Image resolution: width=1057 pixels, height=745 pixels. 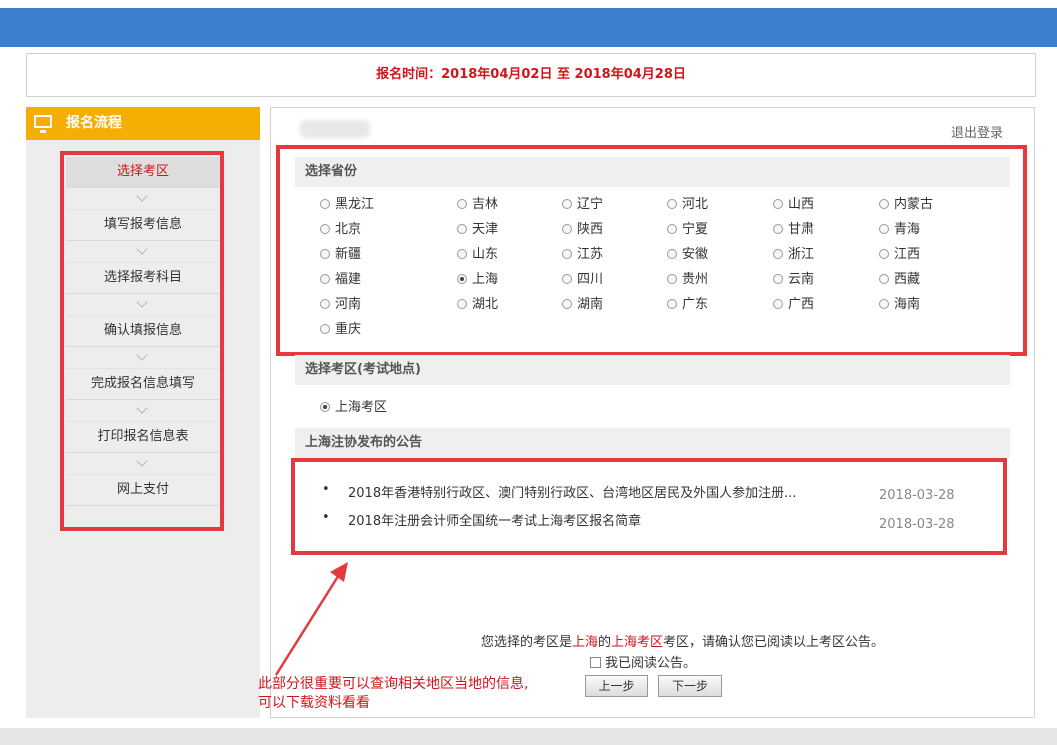 I want to click on registration-time-banner: 报名时间：2018年04月02日 至 2018年04月28日, so click(x=531, y=75).